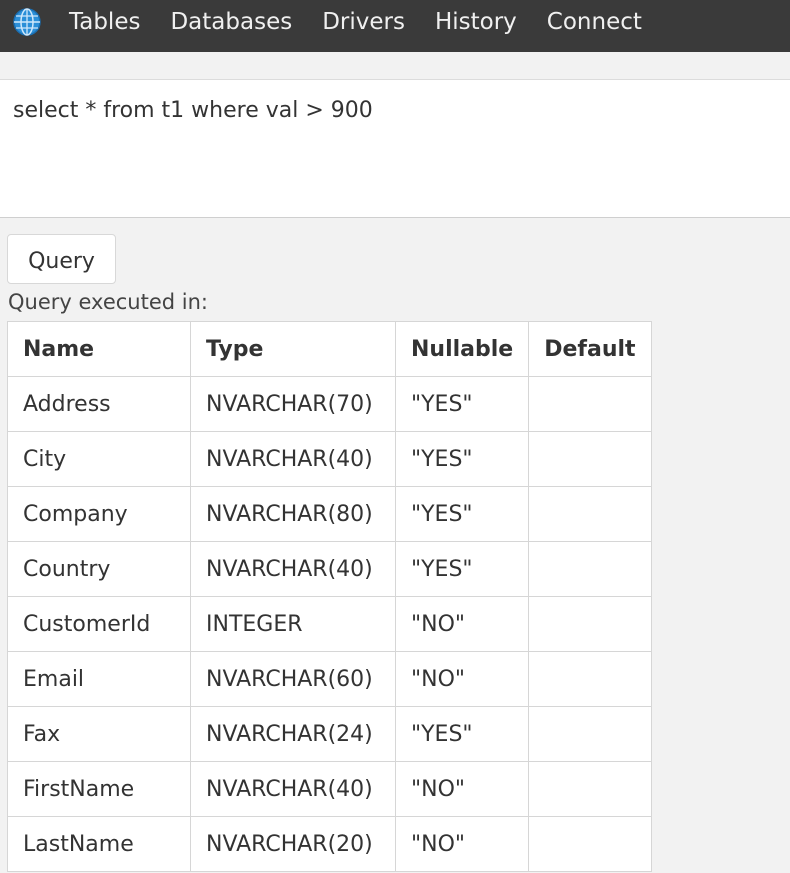 The height and width of the screenshot is (873, 790). Describe the element at coordinates (293, 679) in the screenshot. I see `cell-type: NVARCHAR(60)` at that location.